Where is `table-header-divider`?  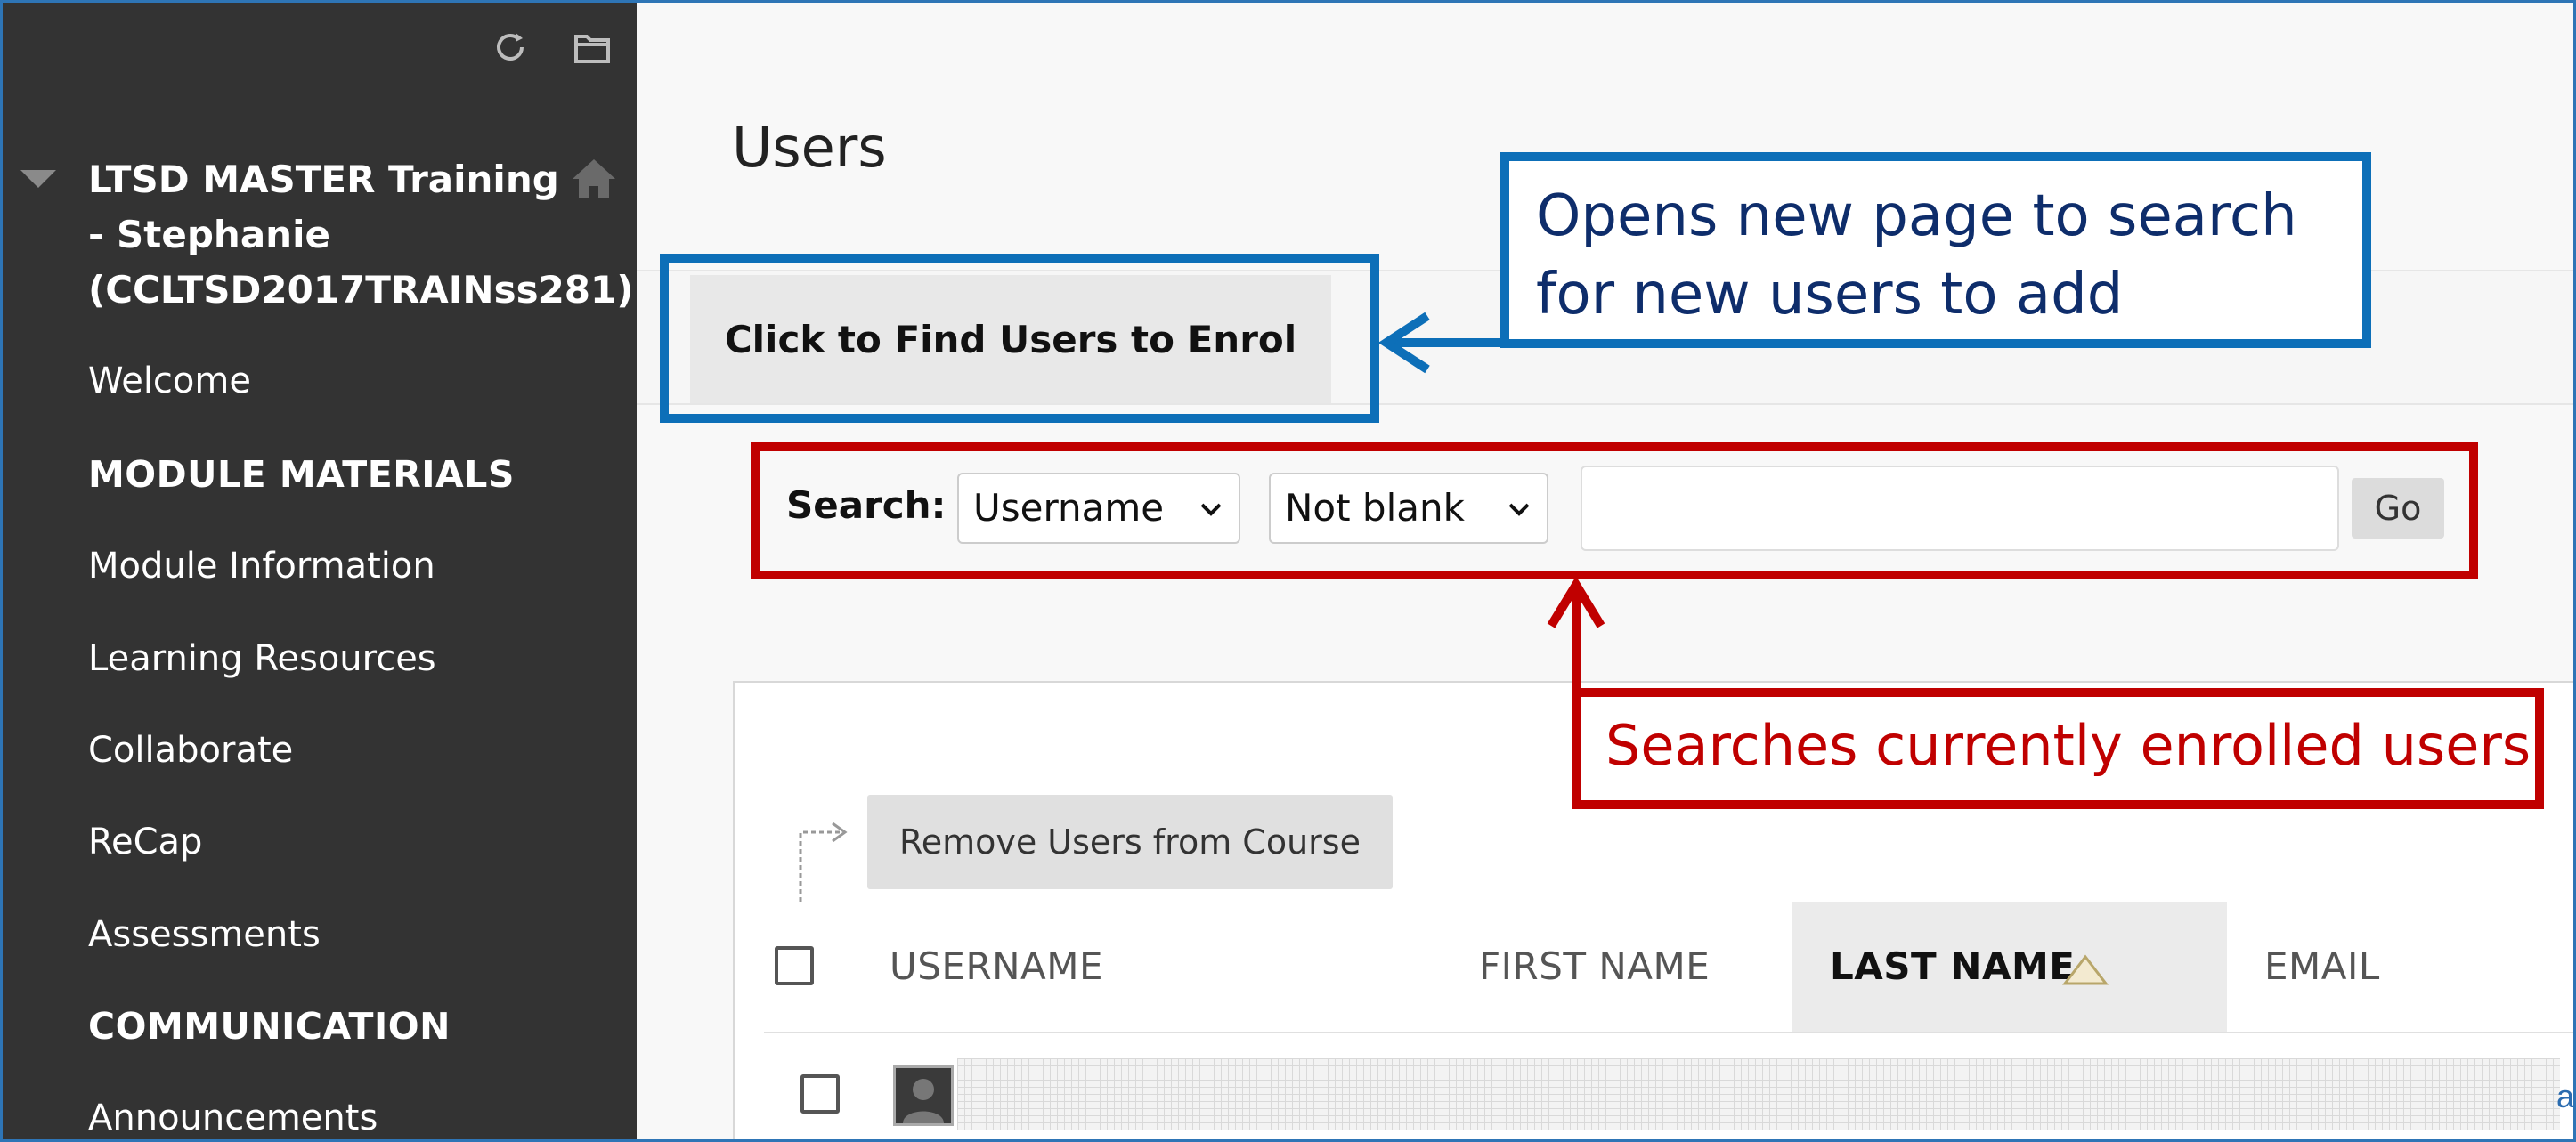
table-header-divider is located at coordinates (1668, 1032).